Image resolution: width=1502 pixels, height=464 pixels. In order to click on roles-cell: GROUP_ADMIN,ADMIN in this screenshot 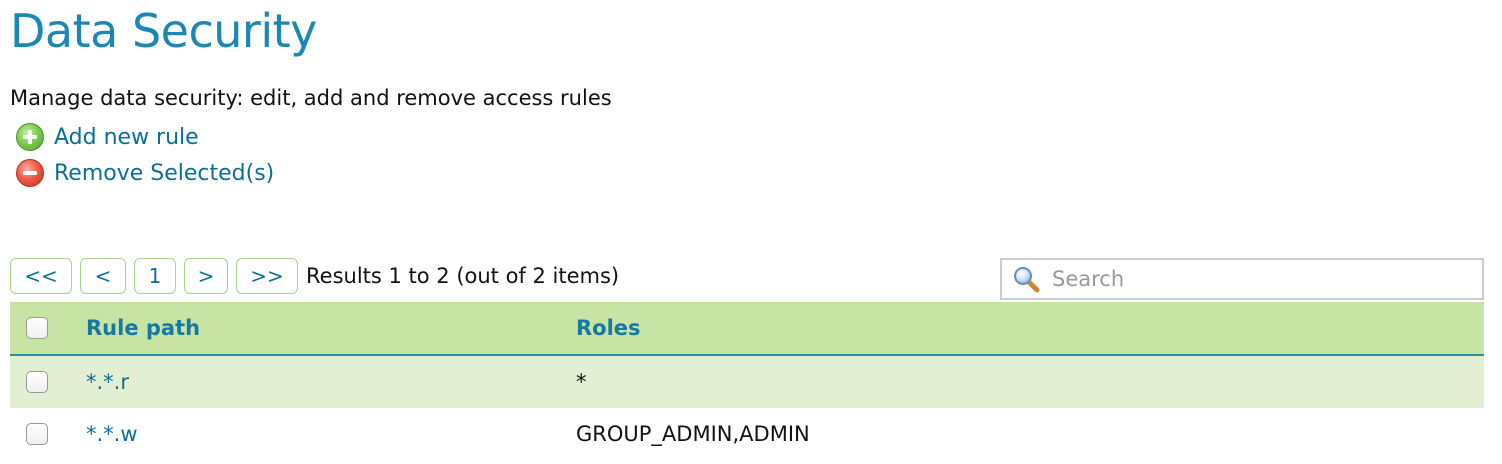, I will do `click(693, 434)`.